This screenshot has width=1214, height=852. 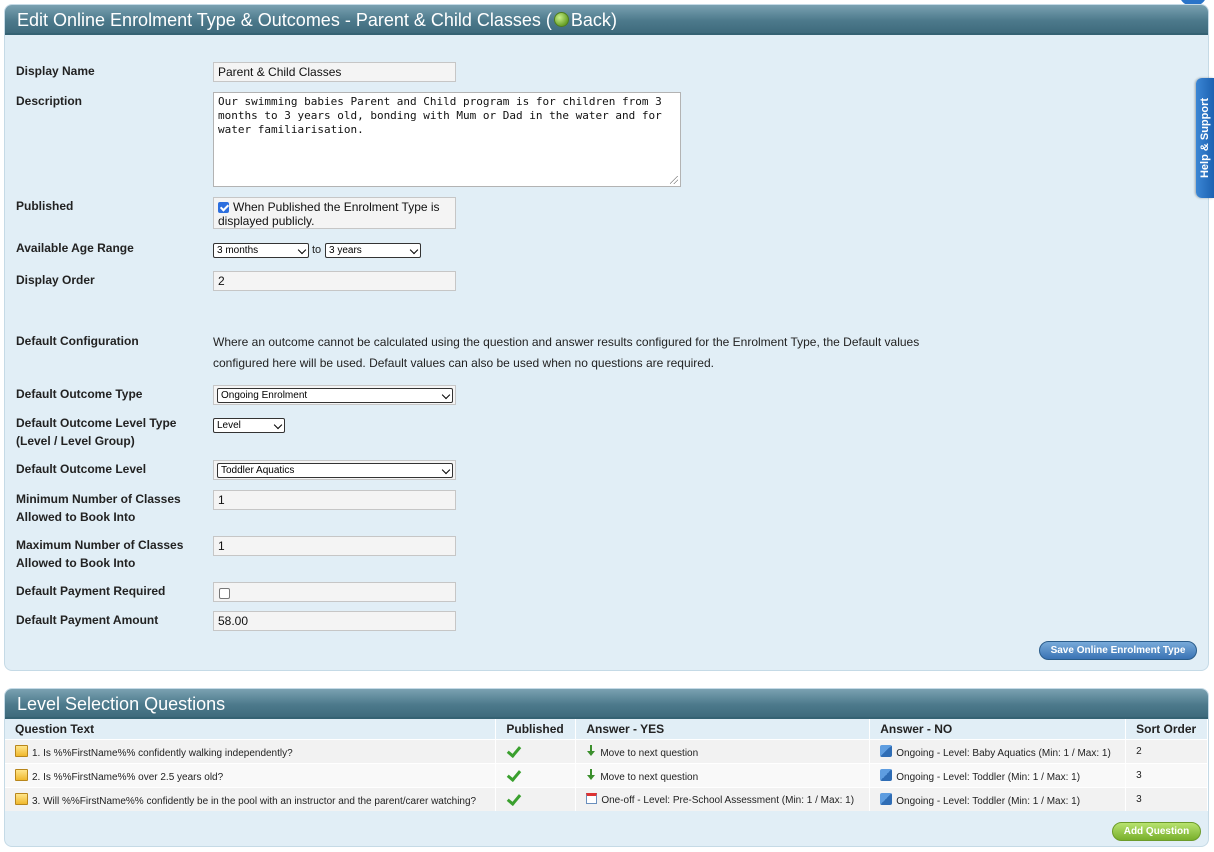 What do you see at coordinates (75, 248) in the screenshot?
I see `age-range-label: Available Age Range` at bounding box center [75, 248].